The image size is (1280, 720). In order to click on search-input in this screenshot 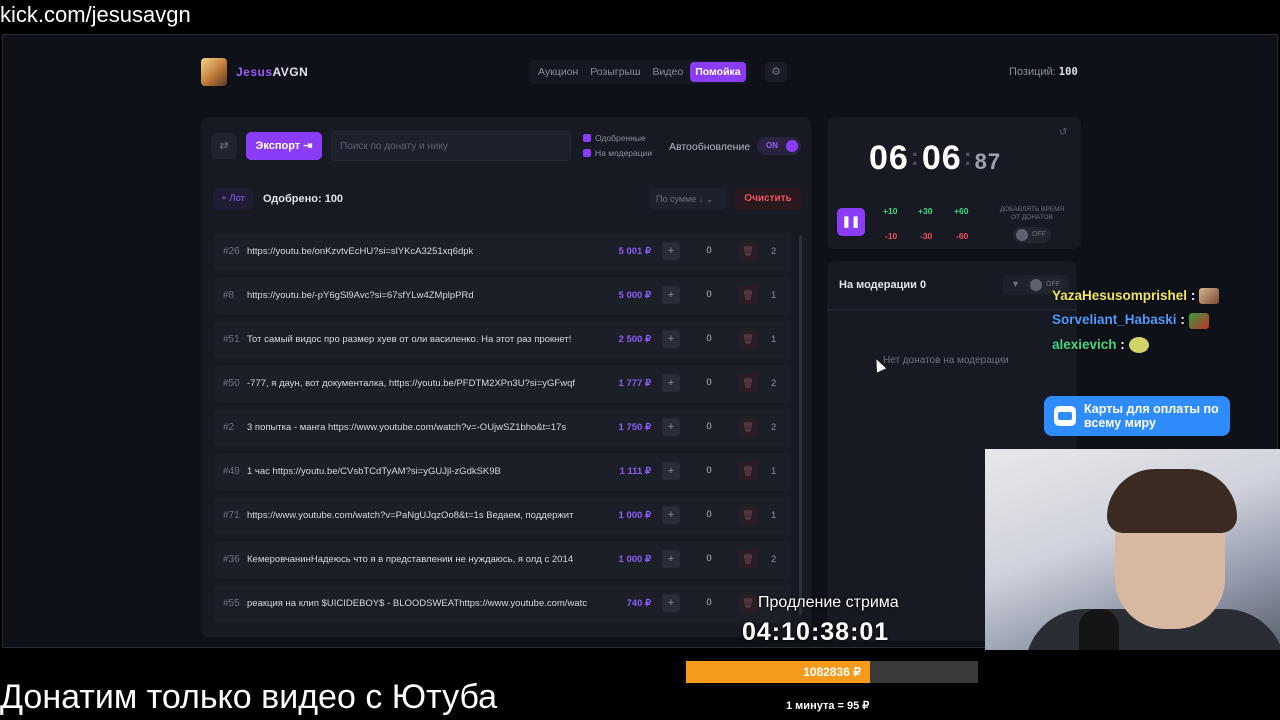, I will do `click(451, 146)`.